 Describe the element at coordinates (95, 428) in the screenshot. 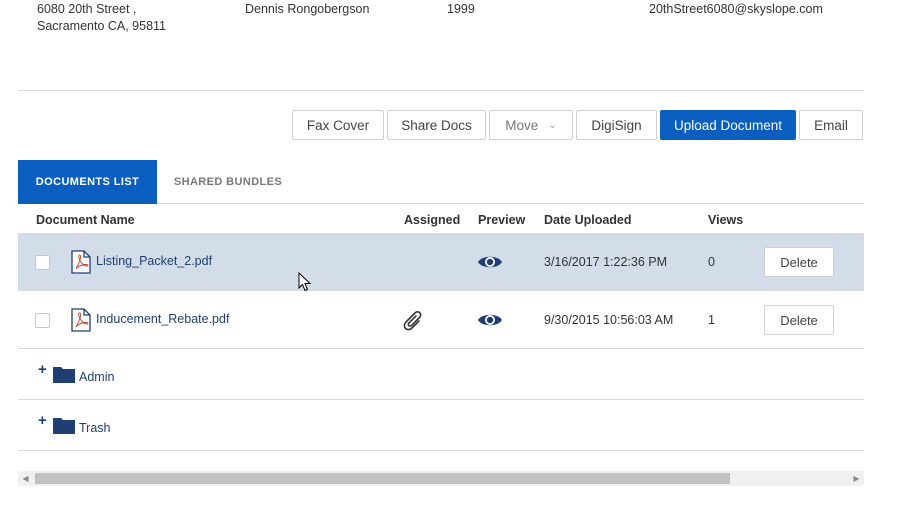

I see `folder-label: Trash` at that location.